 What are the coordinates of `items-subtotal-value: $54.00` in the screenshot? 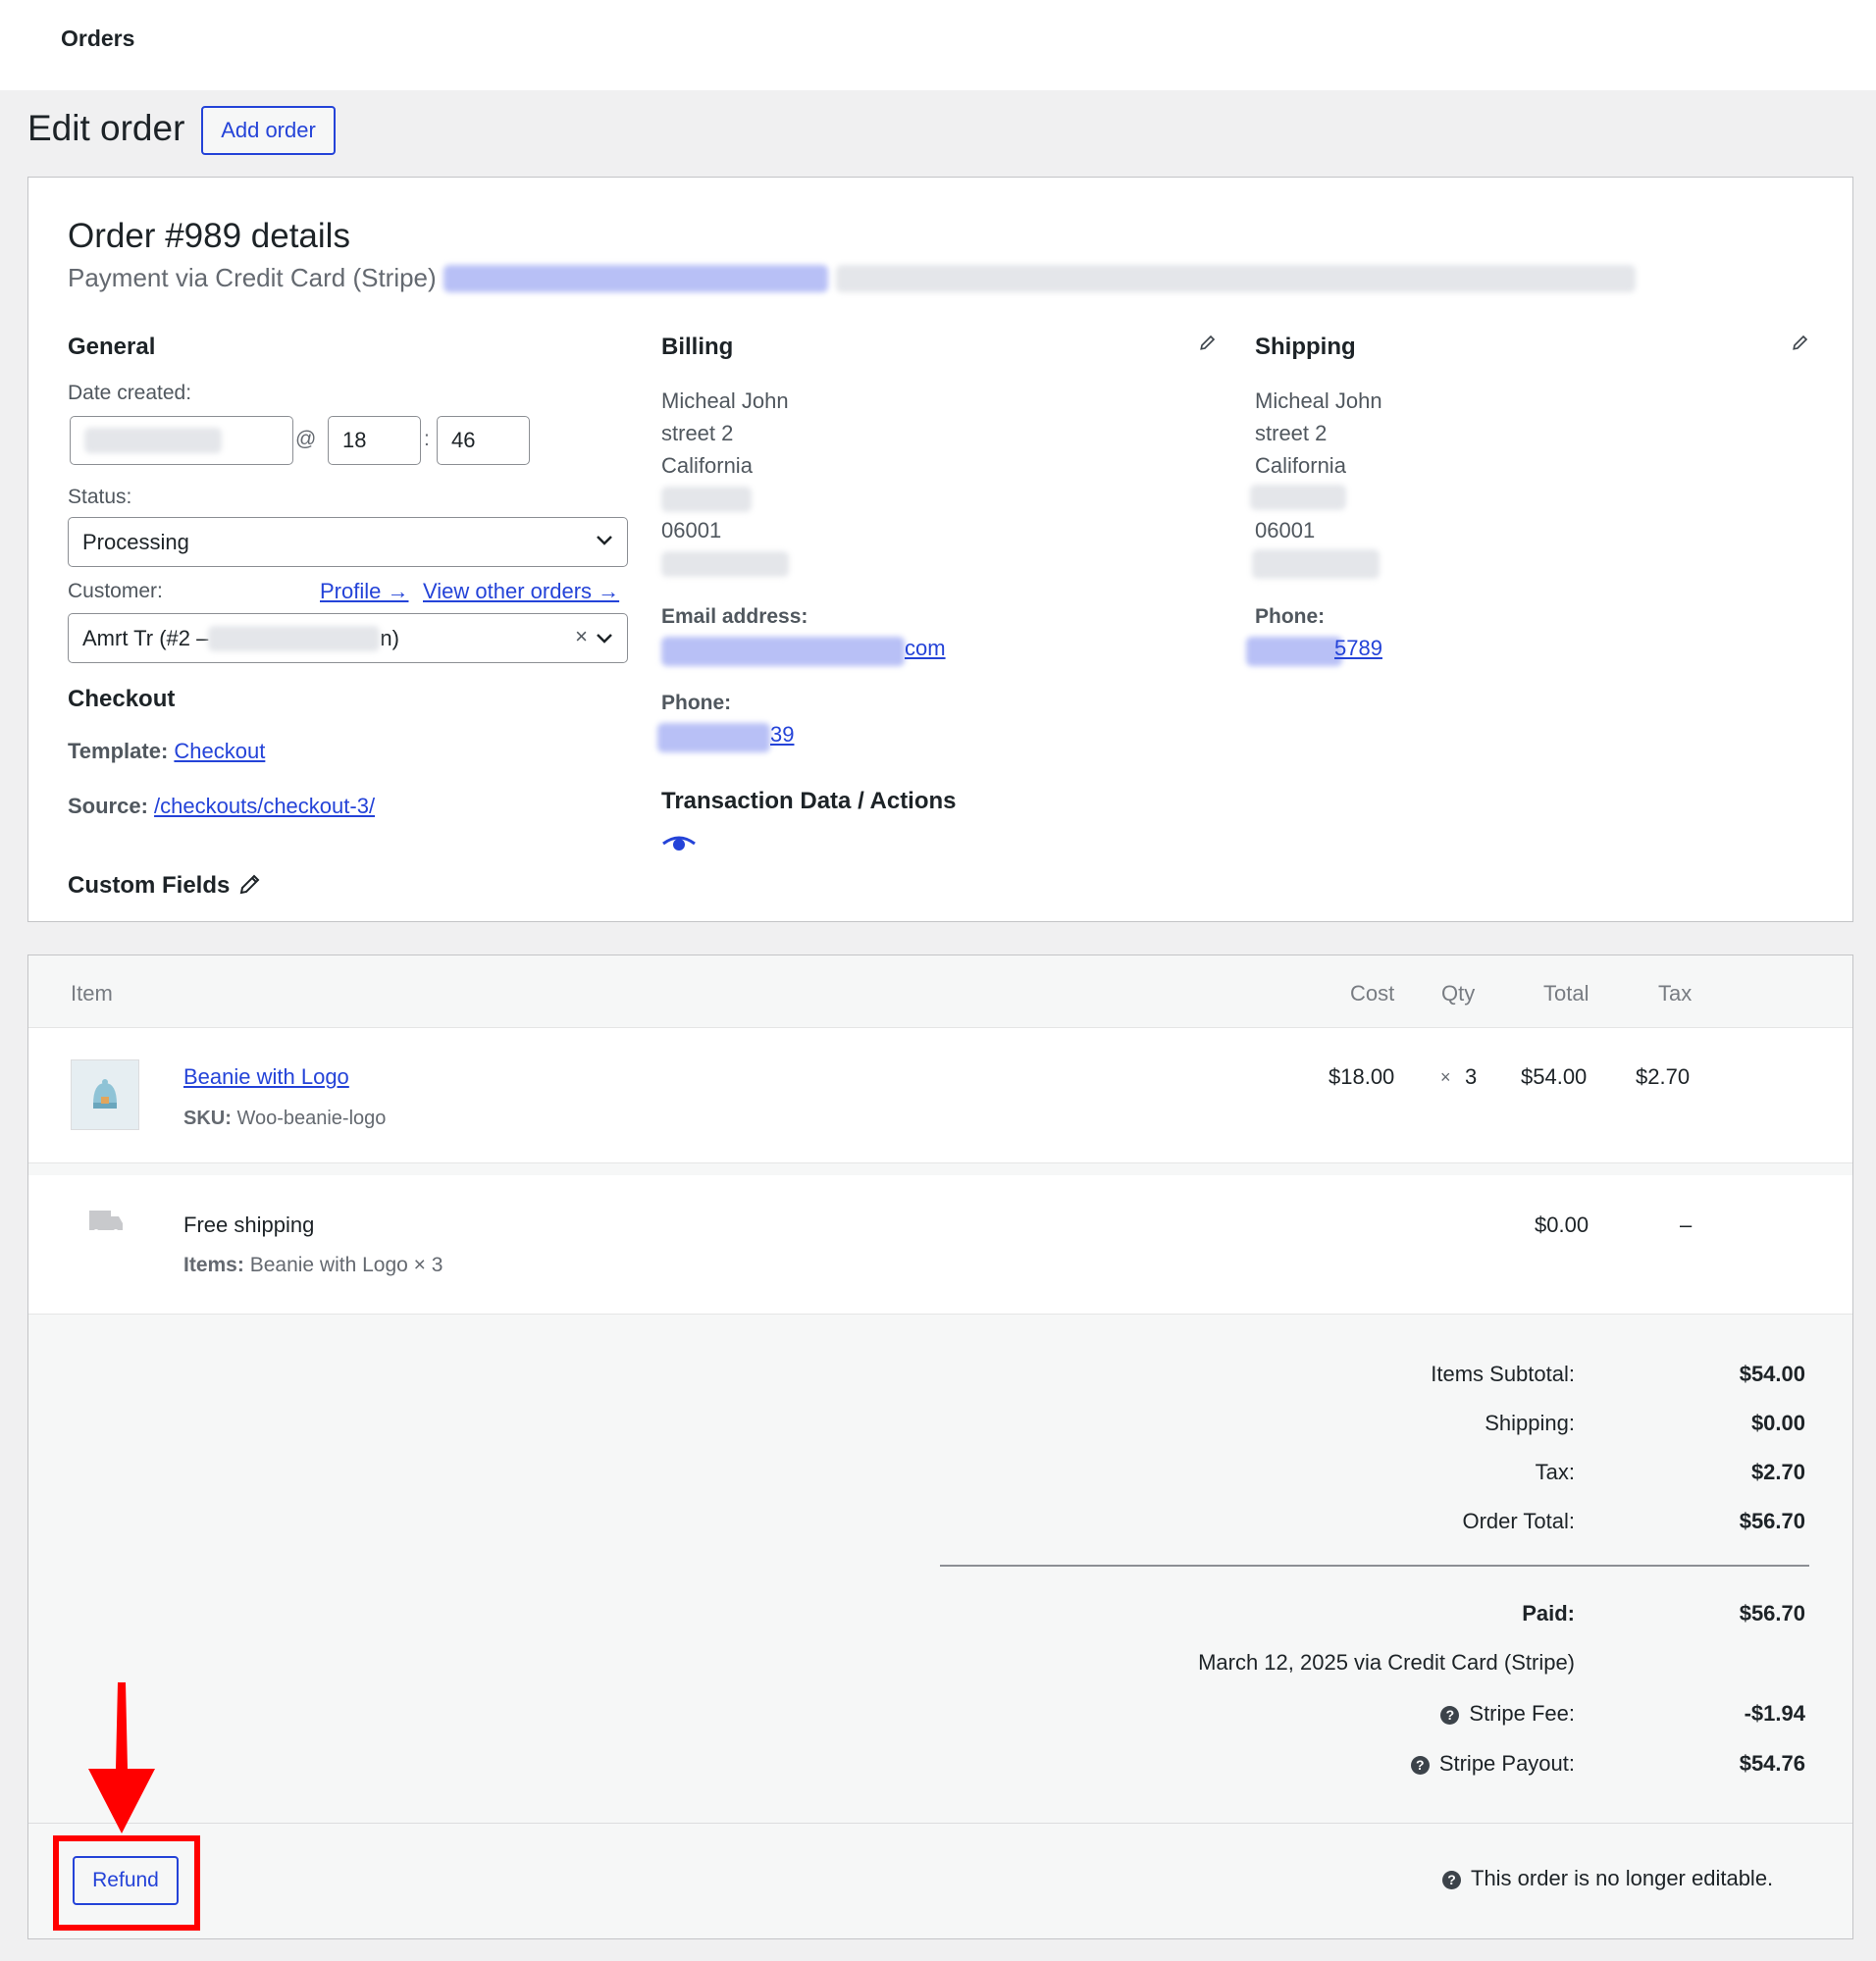 It's located at (1726, 1375).